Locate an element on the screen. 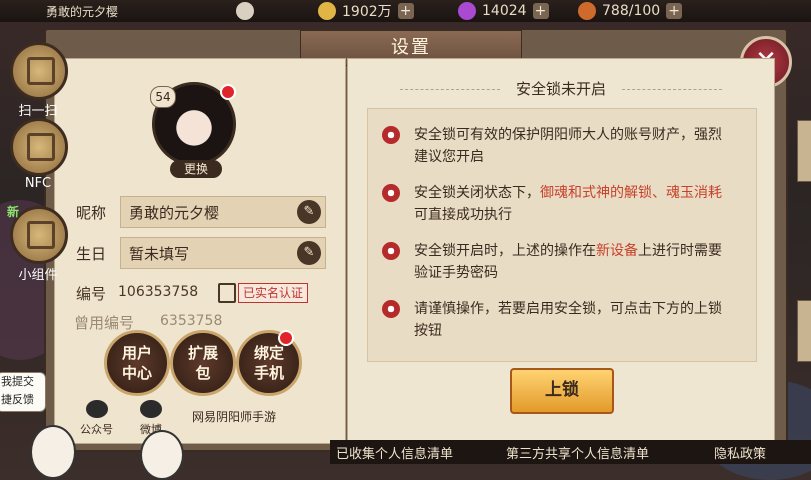  level-badge: 54 is located at coordinates (163, 97).